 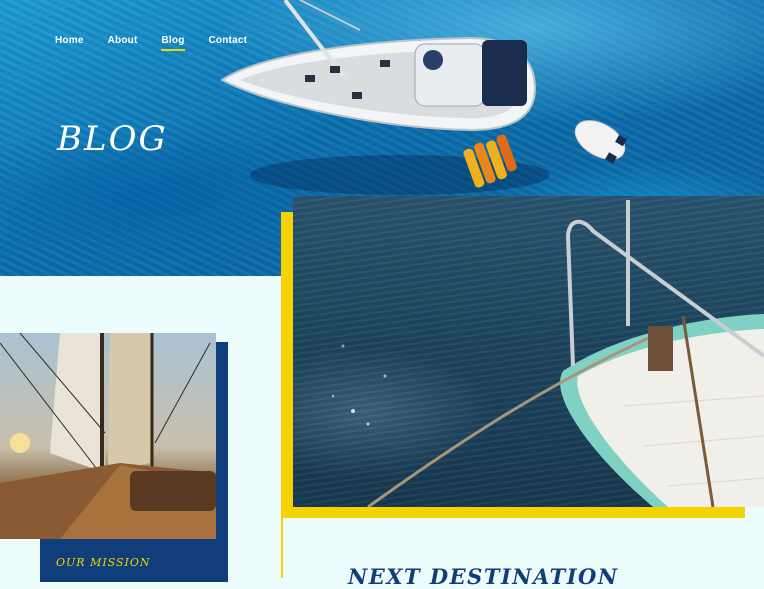 I want to click on main-nav: Home About Blog Contact, so click(x=163, y=43).